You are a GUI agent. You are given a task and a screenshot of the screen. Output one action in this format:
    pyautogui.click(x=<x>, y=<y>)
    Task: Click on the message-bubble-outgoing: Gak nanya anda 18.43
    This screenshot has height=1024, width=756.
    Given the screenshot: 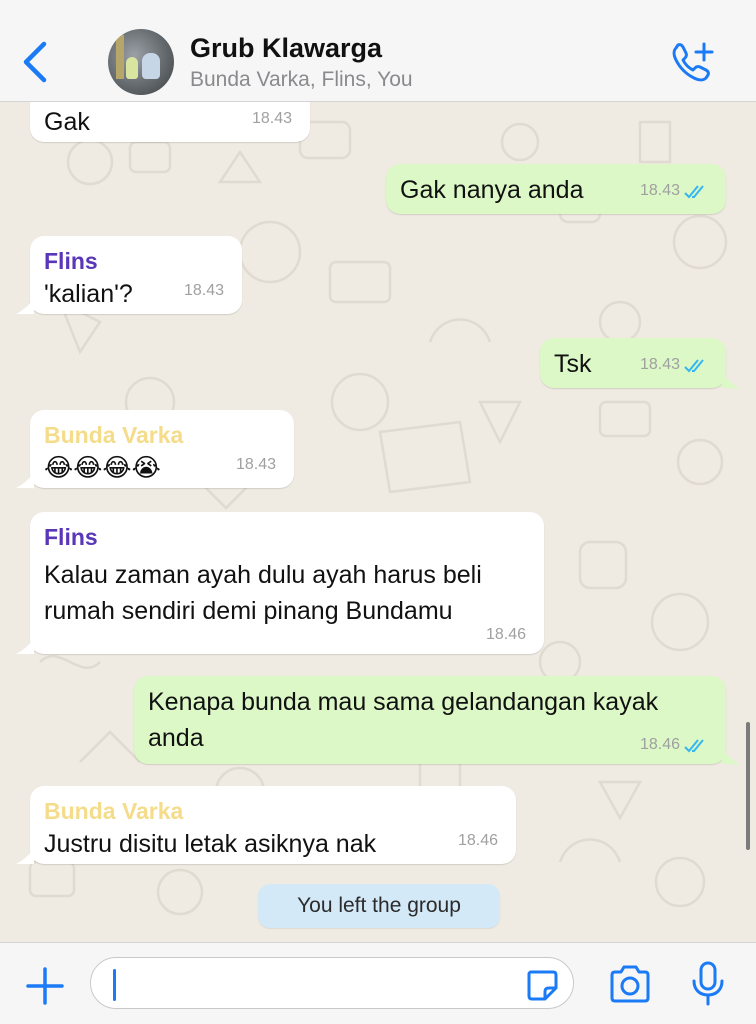 What is the action you would take?
    pyautogui.click(x=556, y=189)
    